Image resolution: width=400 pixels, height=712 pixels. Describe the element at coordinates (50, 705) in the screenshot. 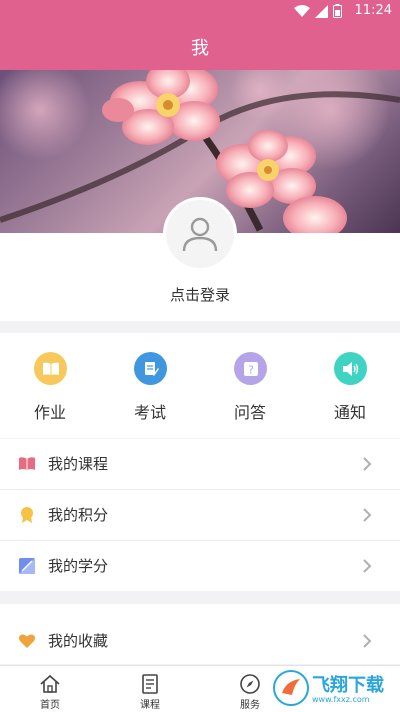

I see `tab-label: 首页` at that location.